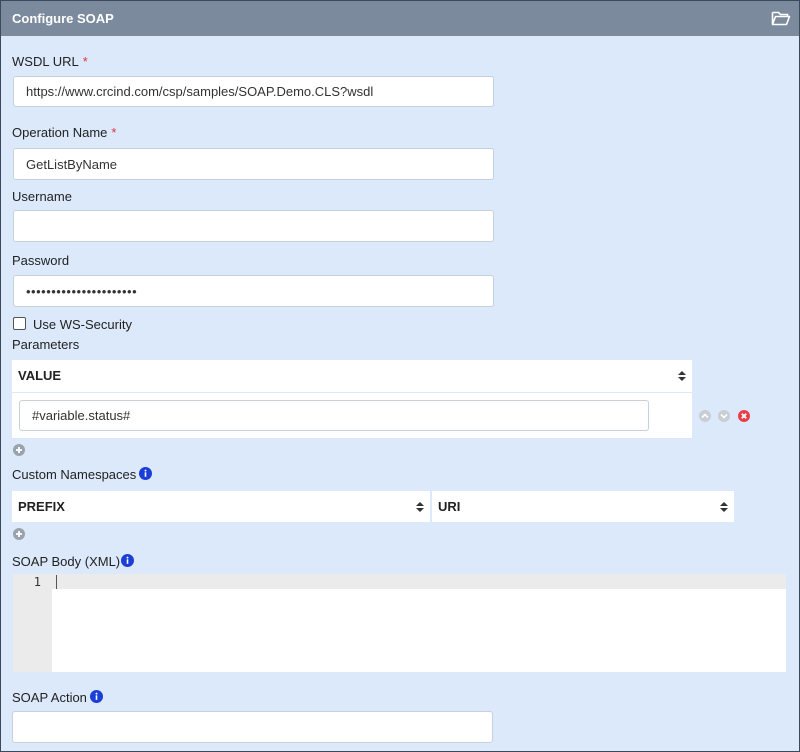 This screenshot has width=800, height=752. What do you see at coordinates (252, 727) in the screenshot?
I see `soap-action-input` at bounding box center [252, 727].